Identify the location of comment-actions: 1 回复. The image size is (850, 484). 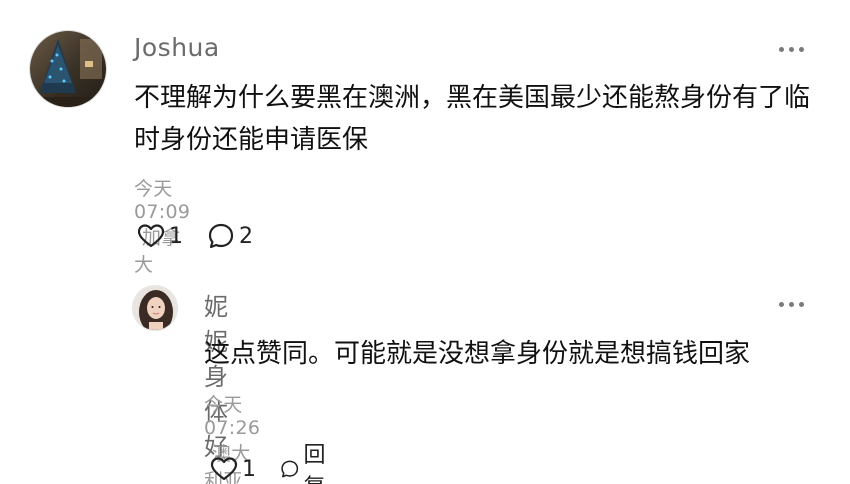
(284, 460).